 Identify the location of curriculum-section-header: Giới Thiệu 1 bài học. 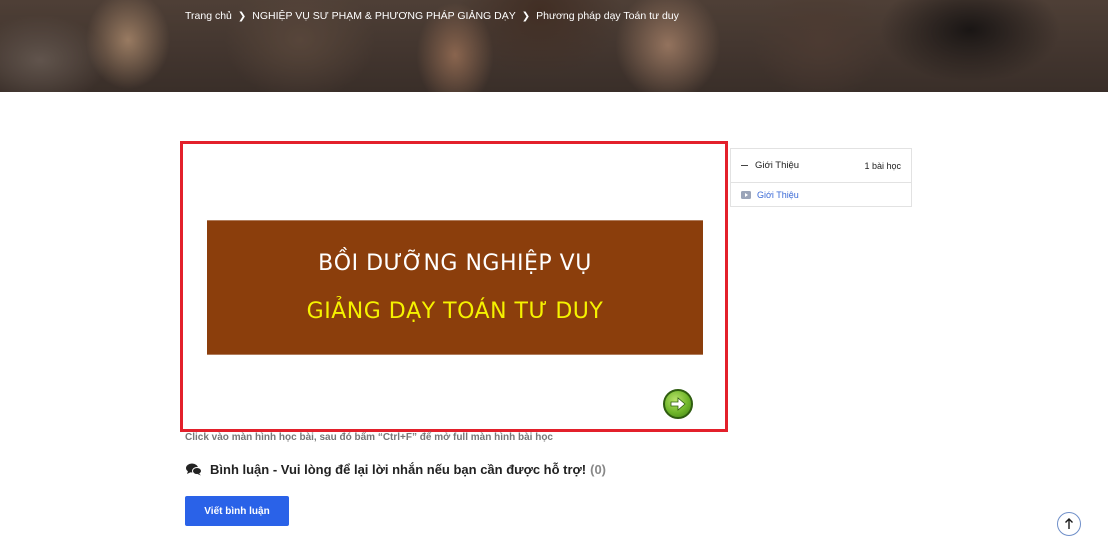
(821, 166).